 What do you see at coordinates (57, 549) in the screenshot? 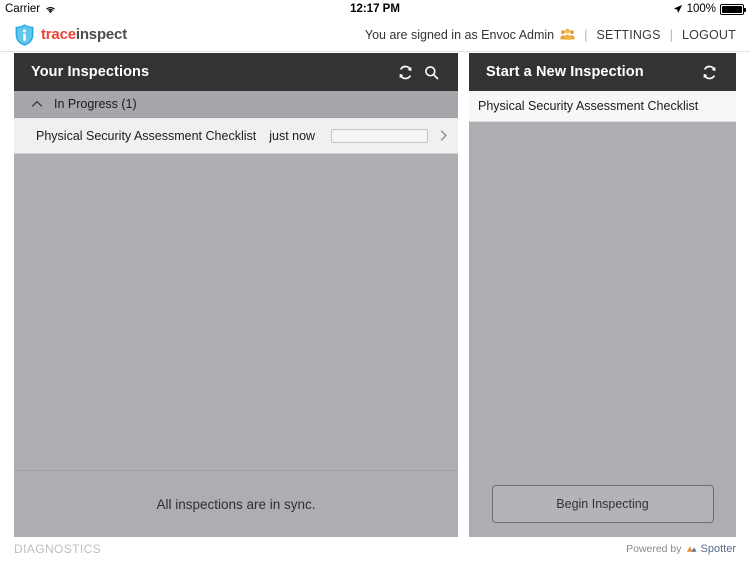
I see `diagnostics-link: DIAGNOSTICS` at bounding box center [57, 549].